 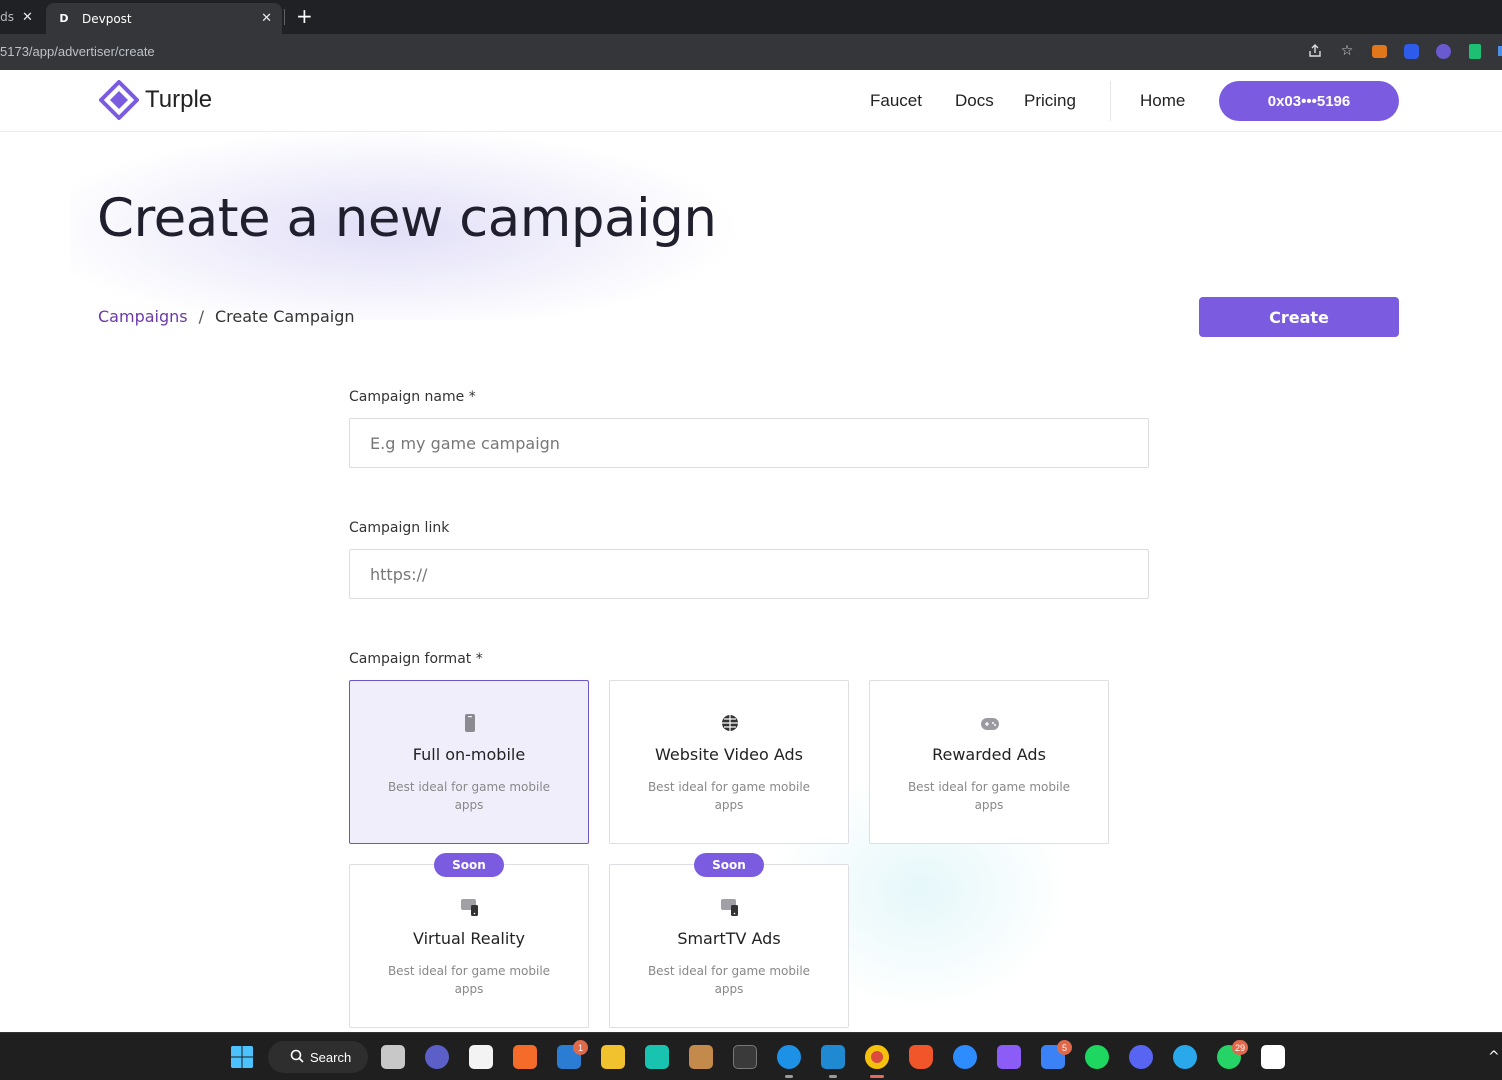 I want to click on spotify-icon, so click(x=1097, y=1057).